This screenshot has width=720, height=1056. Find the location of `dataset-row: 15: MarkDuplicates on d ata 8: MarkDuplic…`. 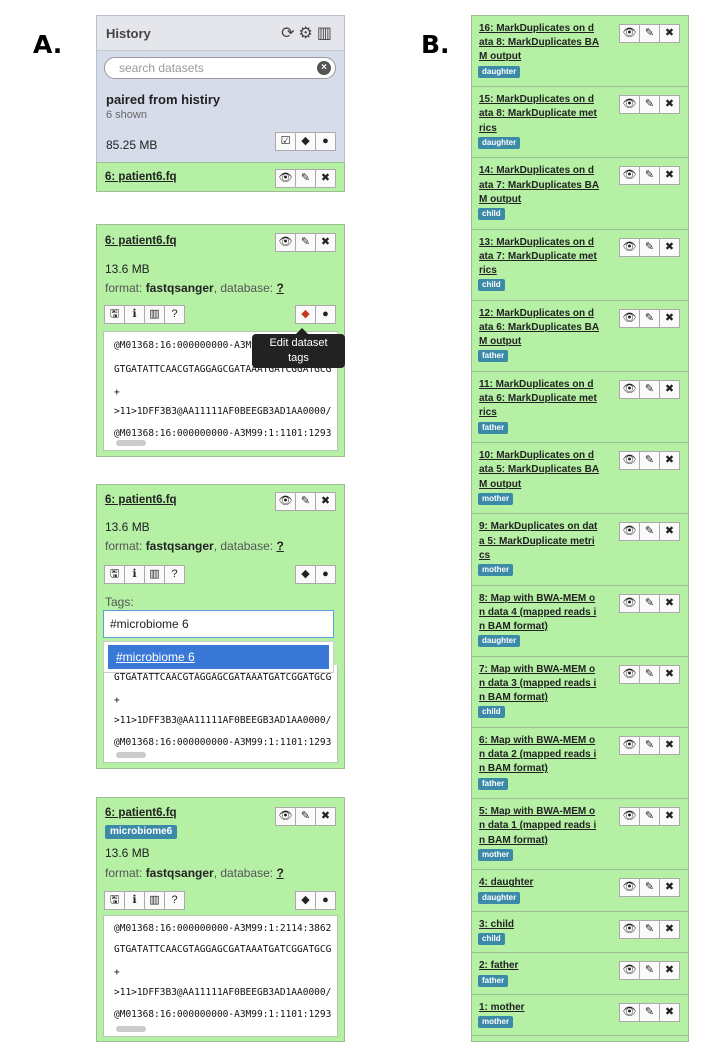

dataset-row: 15: MarkDuplicates on d ata 8: MarkDuplic… is located at coordinates (580, 123).